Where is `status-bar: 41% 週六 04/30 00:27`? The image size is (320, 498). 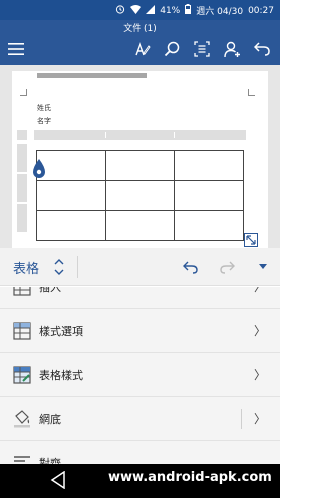 status-bar: 41% 週六 04/30 00:27 is located at coordinates (140, 10).